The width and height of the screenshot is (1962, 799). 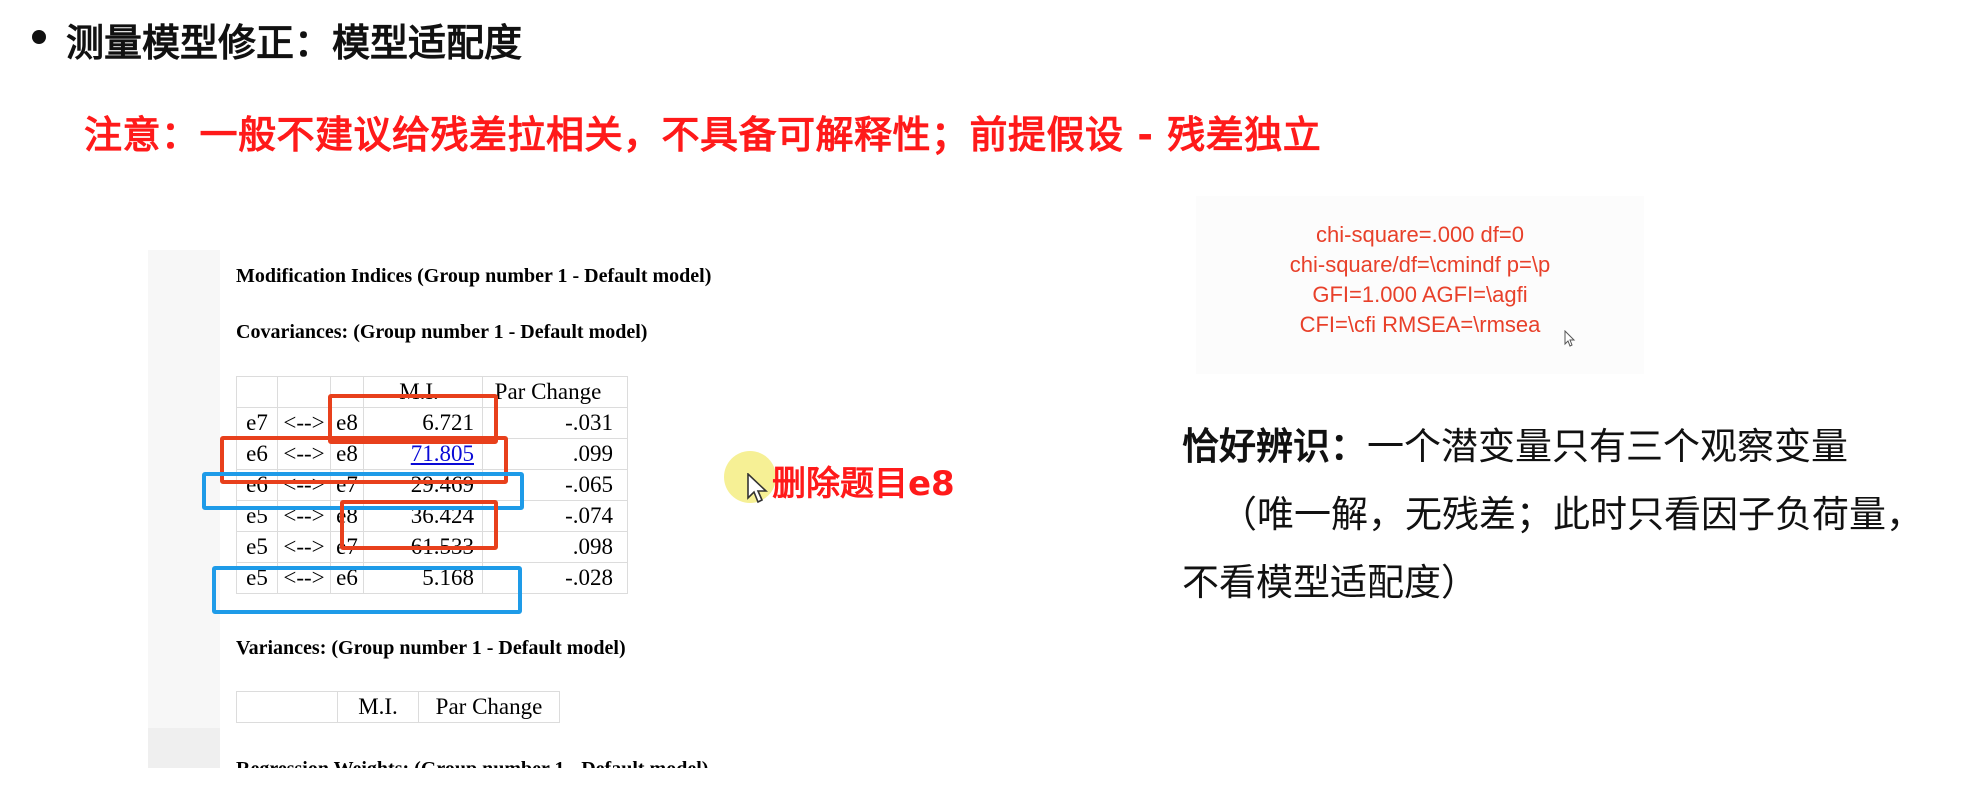 I want to click on table-header-row: M.I. Par Change, so click(x=398, y=707).